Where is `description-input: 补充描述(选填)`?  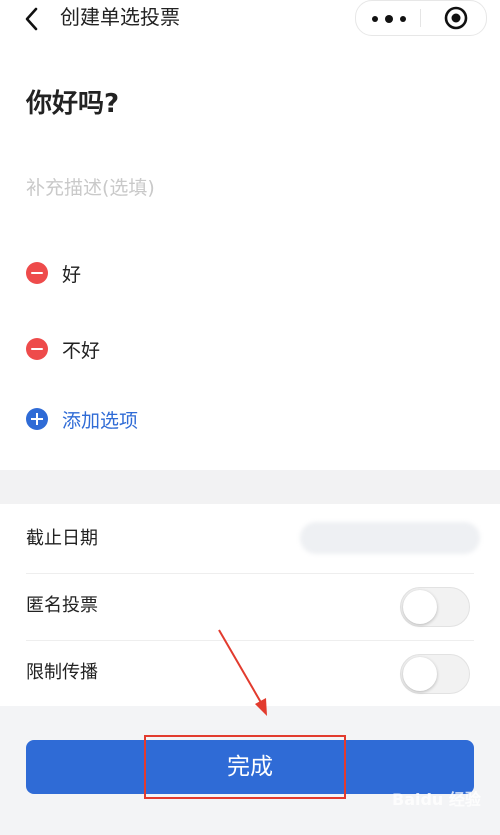
description-input: 补充描述(选填) is located at coordinates (90, 188).